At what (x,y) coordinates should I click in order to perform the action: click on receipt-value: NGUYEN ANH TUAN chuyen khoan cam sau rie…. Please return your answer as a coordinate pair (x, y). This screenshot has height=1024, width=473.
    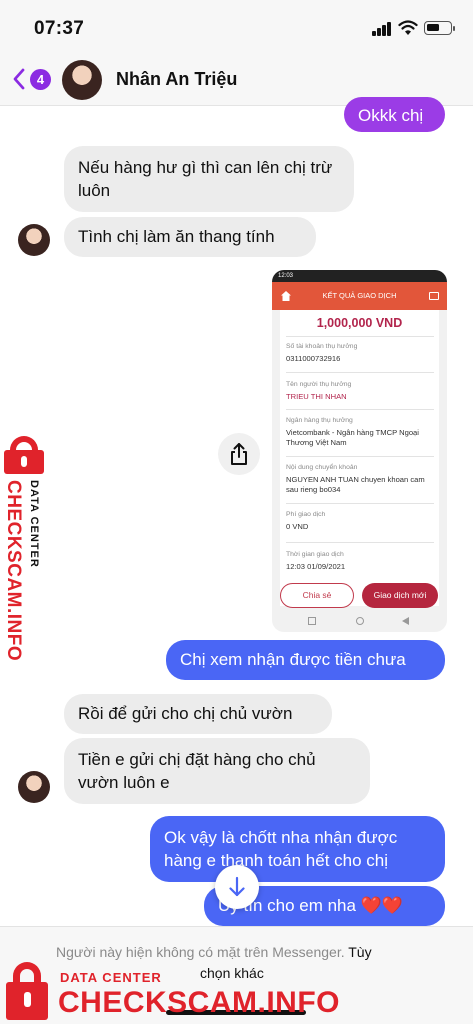
    Looking at the image, I should click on (355, 484).